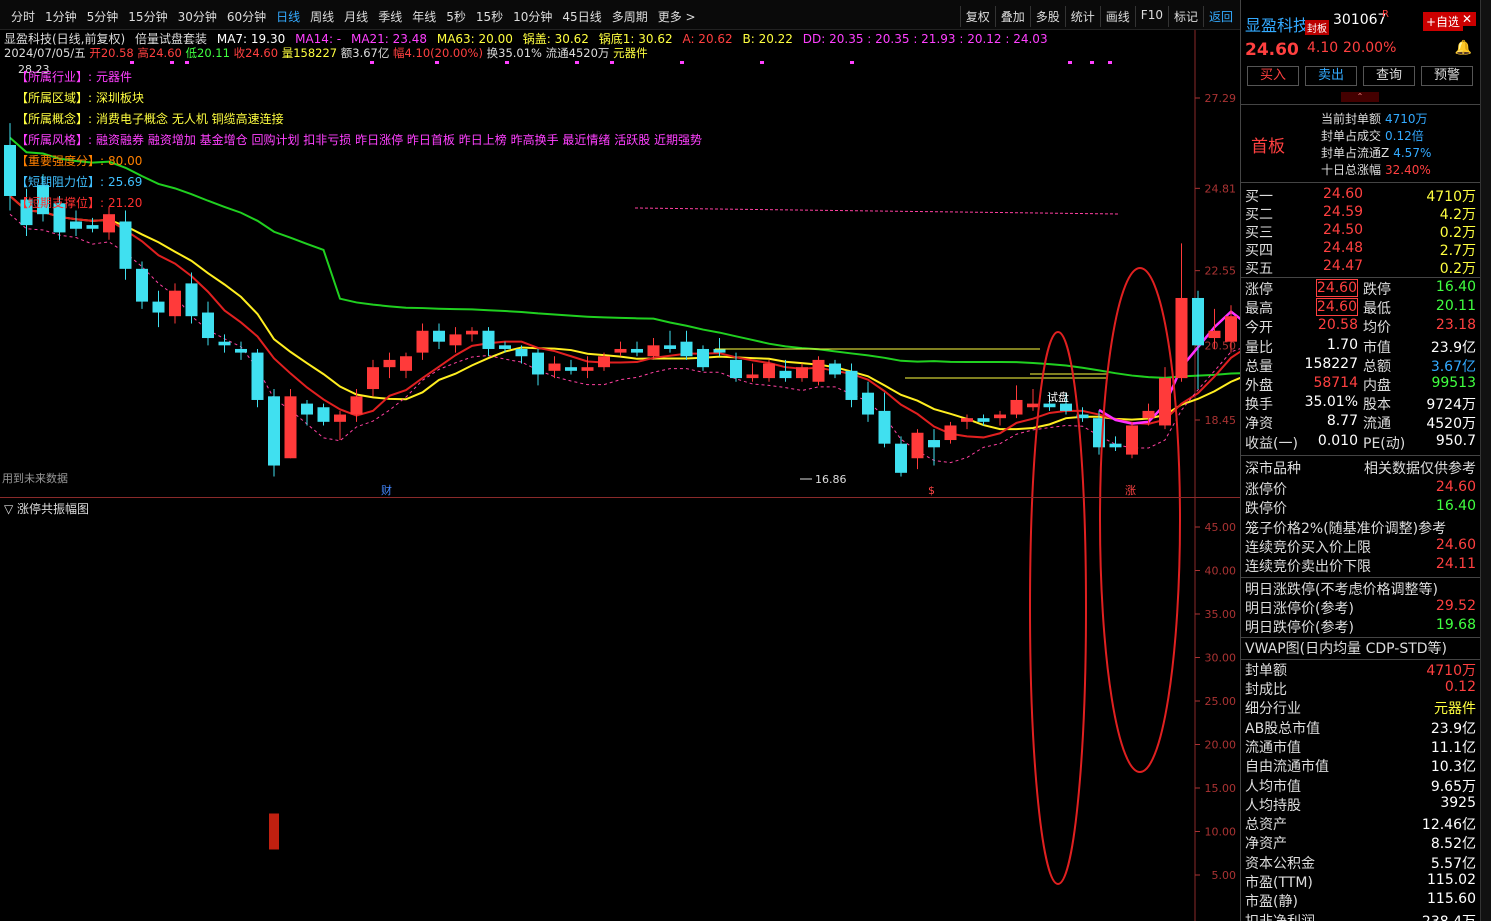 The height and width of the screenshot is (921, 1491). What do you see at coordinates (1280, 863) in the screenshot?
I see `info-label: 资本公积金` at bounding box center [1280, 863].